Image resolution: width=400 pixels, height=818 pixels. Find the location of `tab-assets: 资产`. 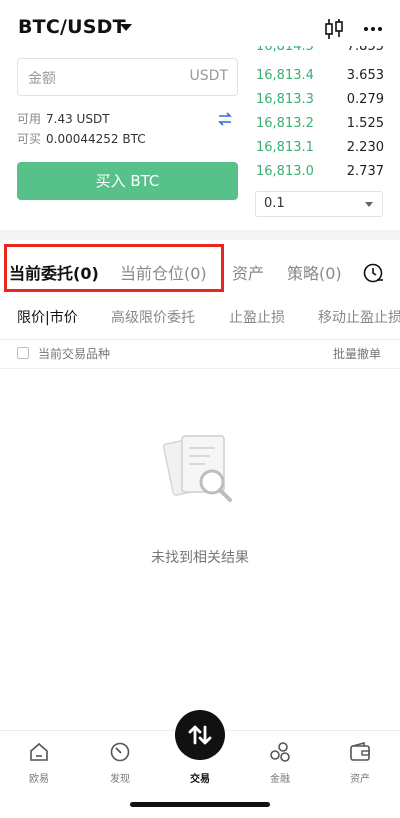

tab-assets: 资产 is located at coordinates (248, 272).